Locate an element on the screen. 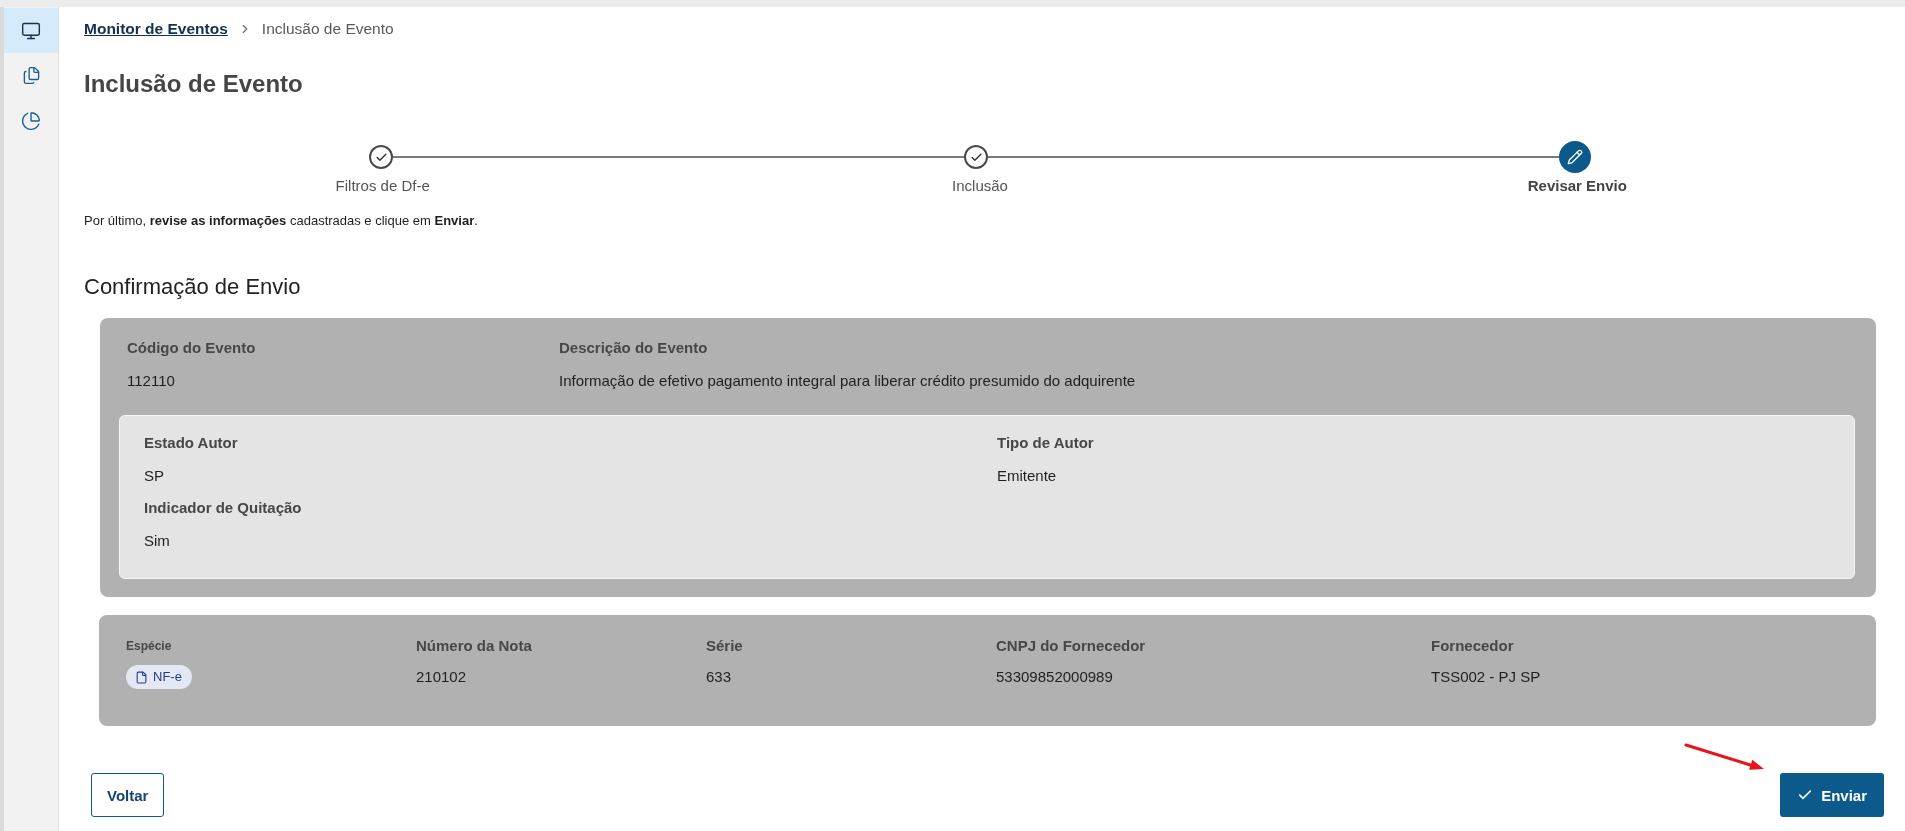 Image resolution: width=1905 pixels, height=831 pixels. instruction-text: Por último, revise as informações cadastradas e clique em Enviar. is located at coordinates (281, 221).